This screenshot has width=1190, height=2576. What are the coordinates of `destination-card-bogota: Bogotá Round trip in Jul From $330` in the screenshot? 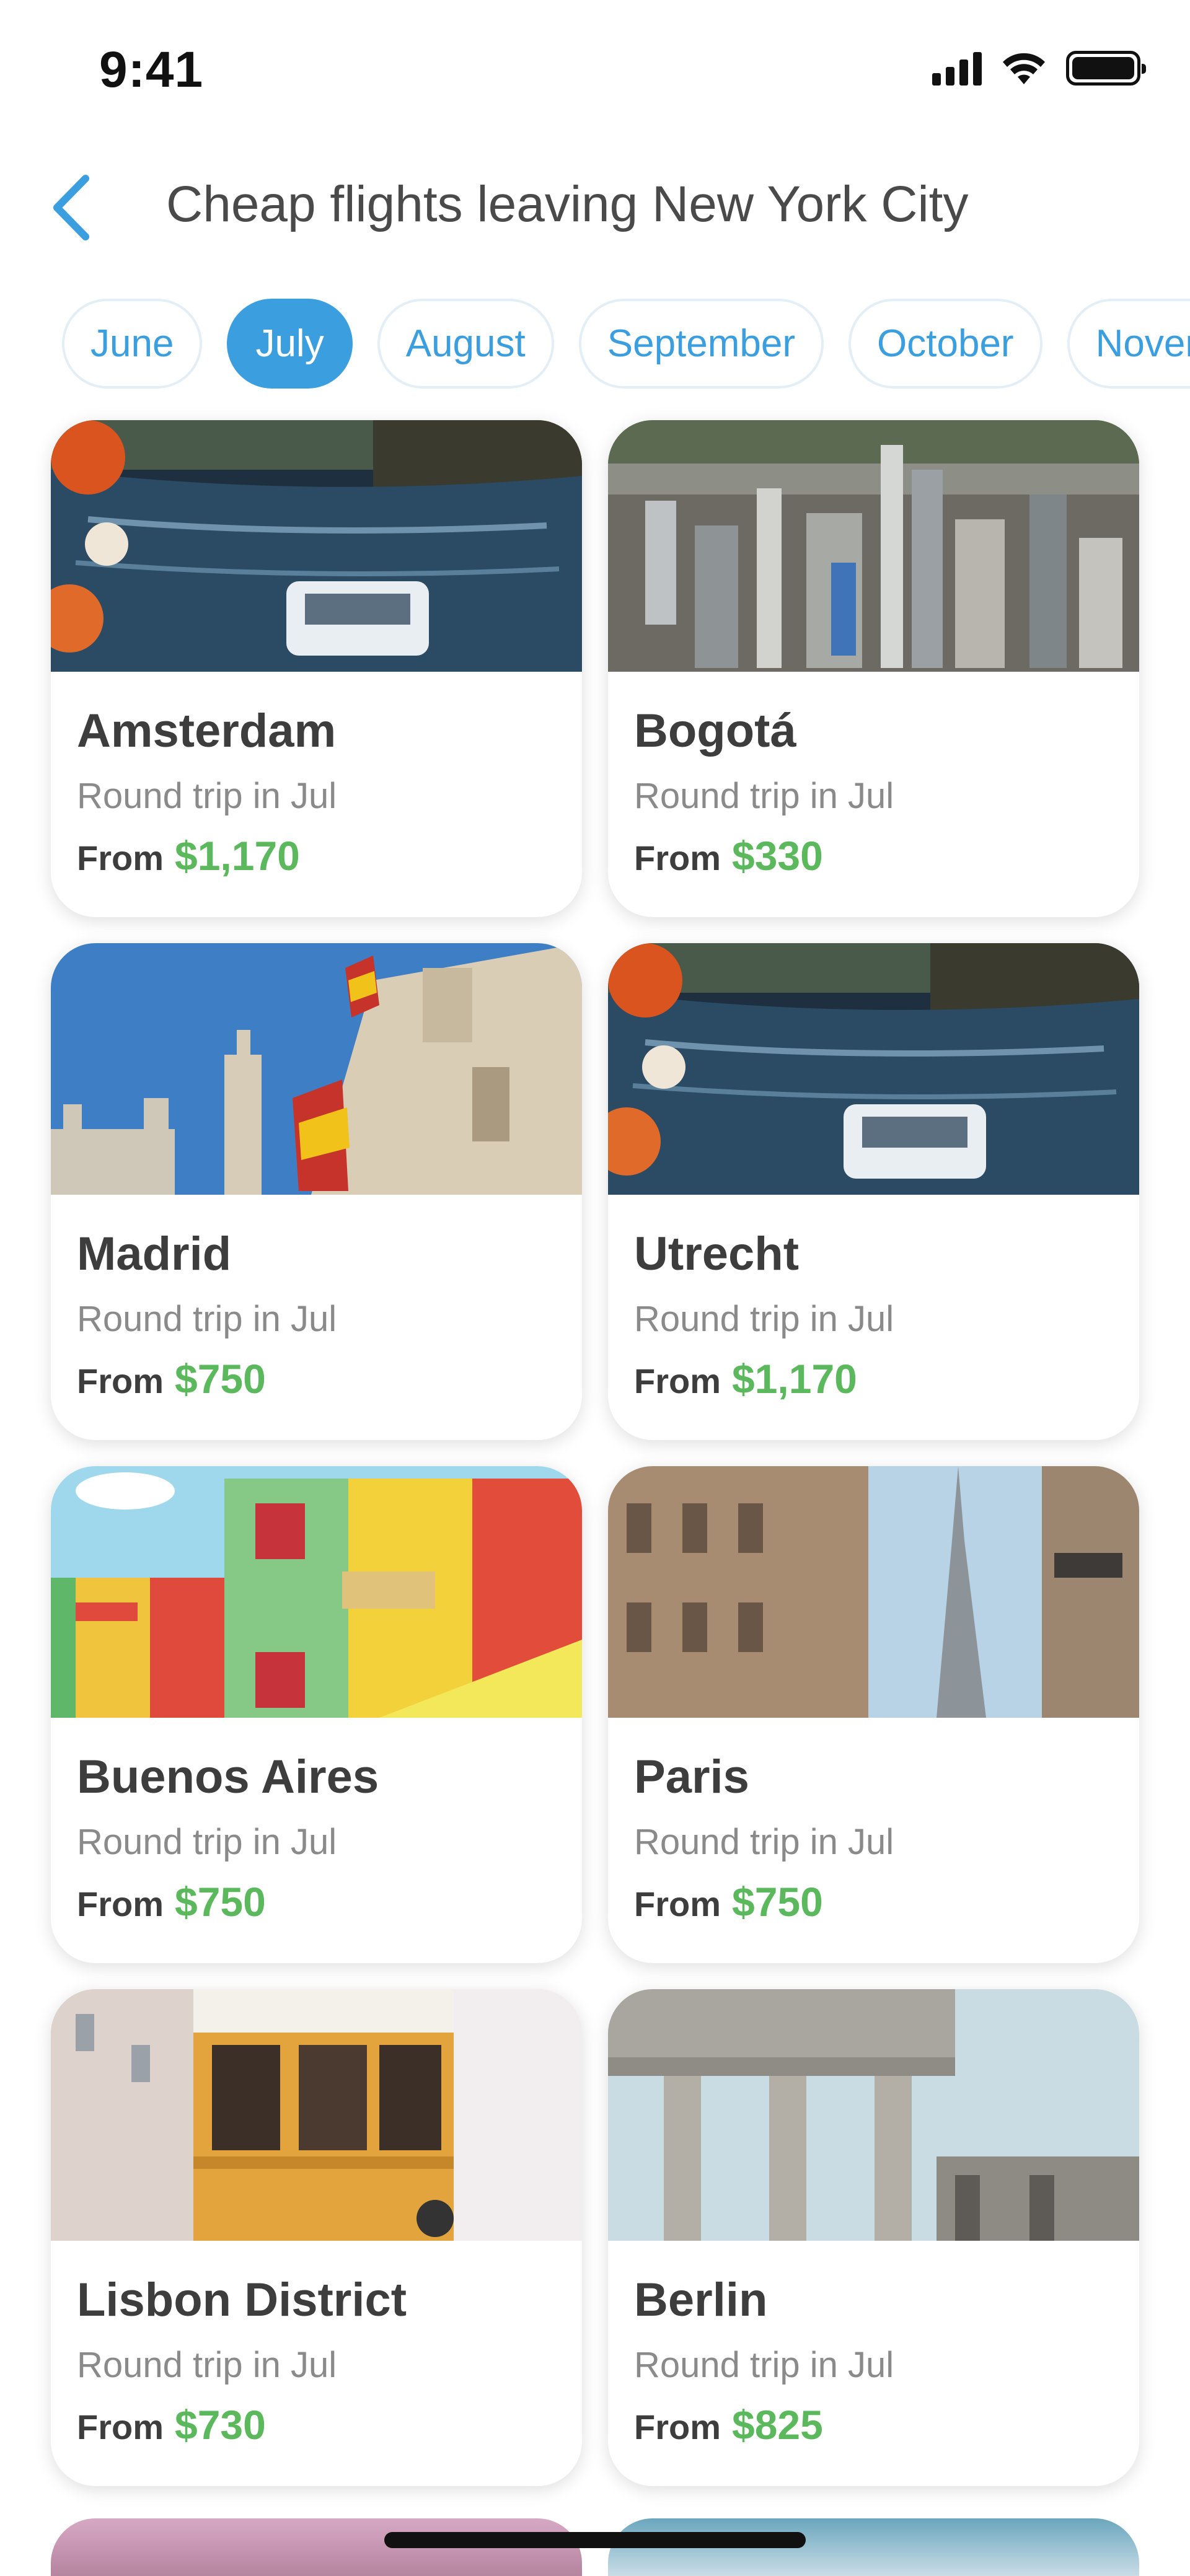 It's located at (873, 669).